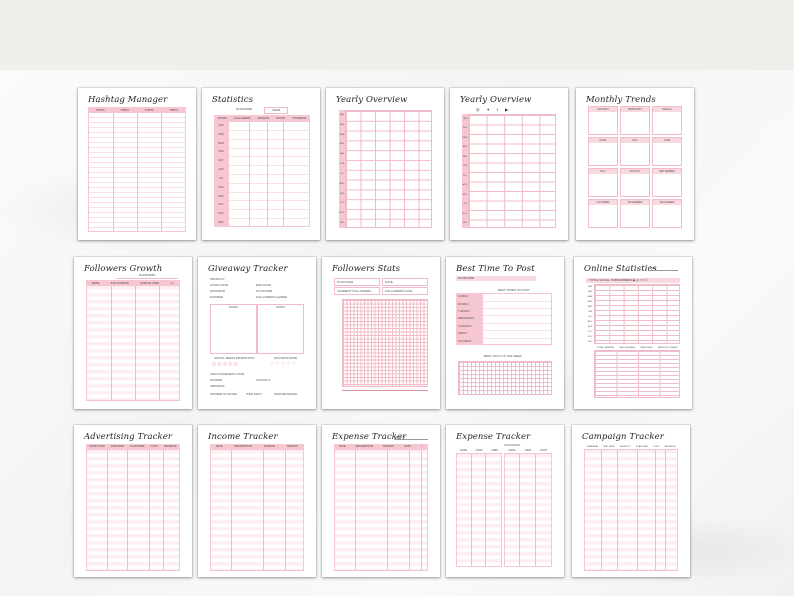 The height and width of the screenshot is (596, 794). I want to click on followers-chart-grid, so click(385, 343).